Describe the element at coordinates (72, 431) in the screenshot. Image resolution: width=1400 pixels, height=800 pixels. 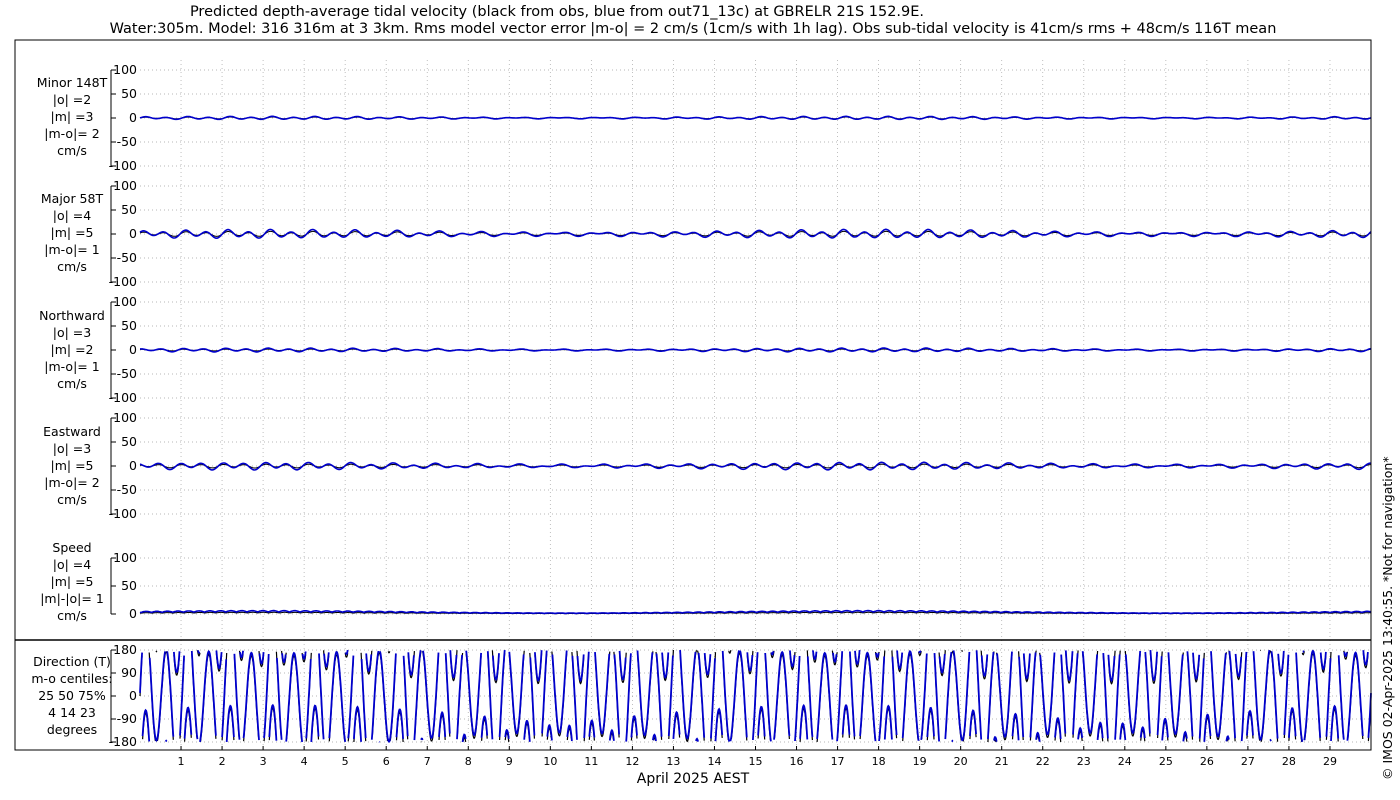
I see `panel-label-line: Eastward` at that location.